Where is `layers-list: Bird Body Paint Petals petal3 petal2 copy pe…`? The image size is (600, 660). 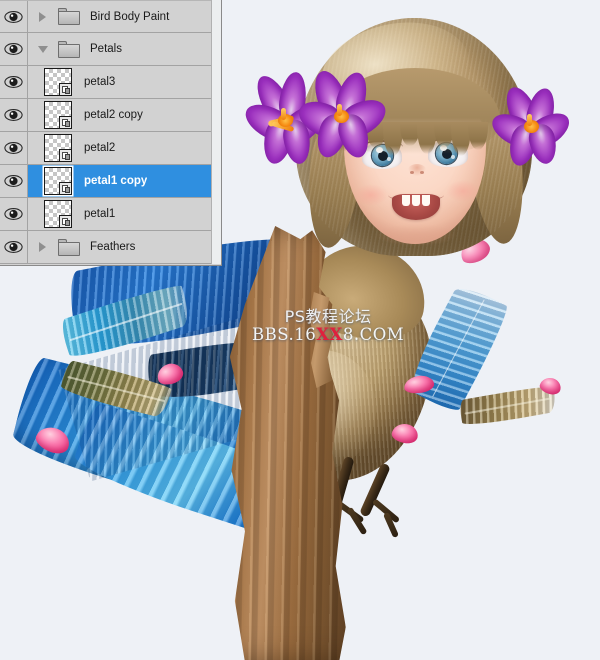 layers-list: Bird Body Paint Petals petal3 petal2 copy pe… is located at coordinates (110, 132).